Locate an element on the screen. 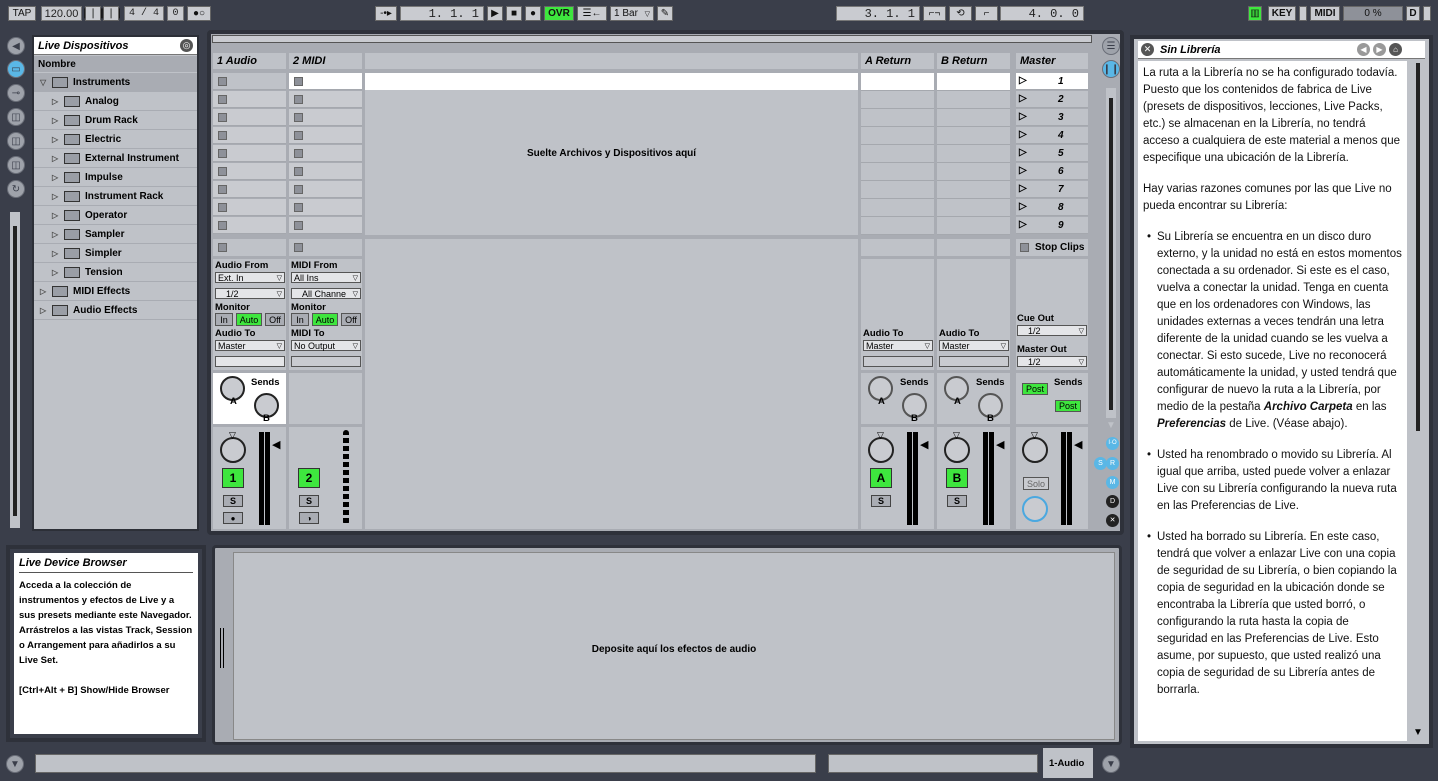 This screenshot has width=1438, height=781. key-map-button: KEY is located at coordinates (1282, 13).